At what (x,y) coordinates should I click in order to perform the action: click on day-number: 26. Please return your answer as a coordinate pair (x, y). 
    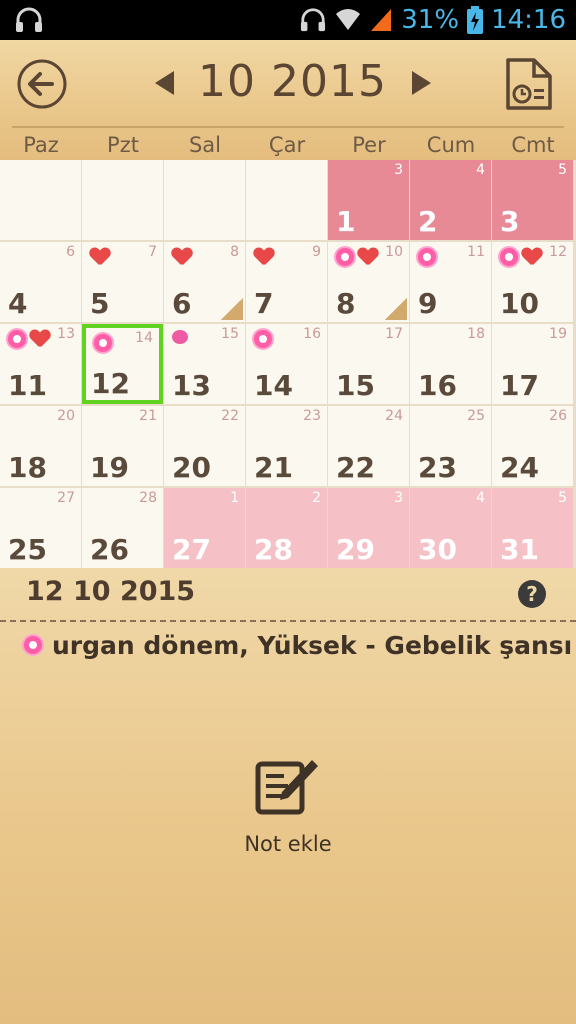
    Looking at the image, I should click on (109, 549).